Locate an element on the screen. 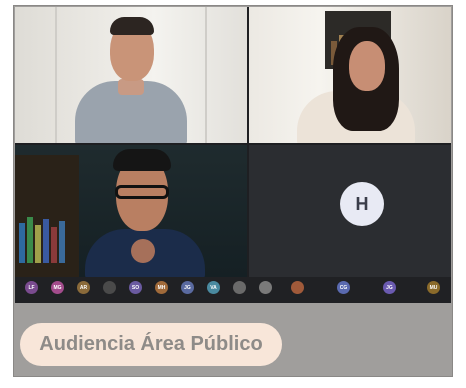 The height and width of the screenshot is (388, 466). participant-avatar: MG is located at coordinates (57, 287).